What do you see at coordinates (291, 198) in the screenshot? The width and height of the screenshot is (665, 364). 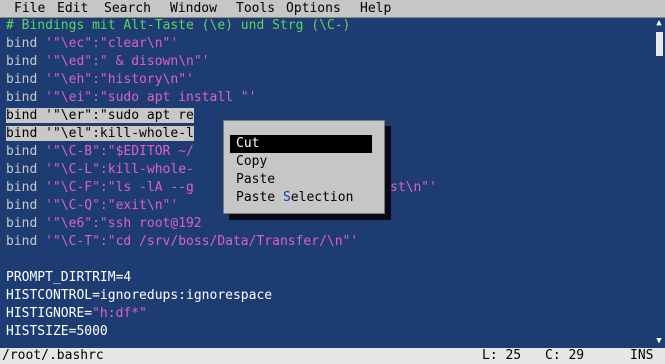 I see `context-paste-selection: Paste Selection` at bounding box center [291, 198].